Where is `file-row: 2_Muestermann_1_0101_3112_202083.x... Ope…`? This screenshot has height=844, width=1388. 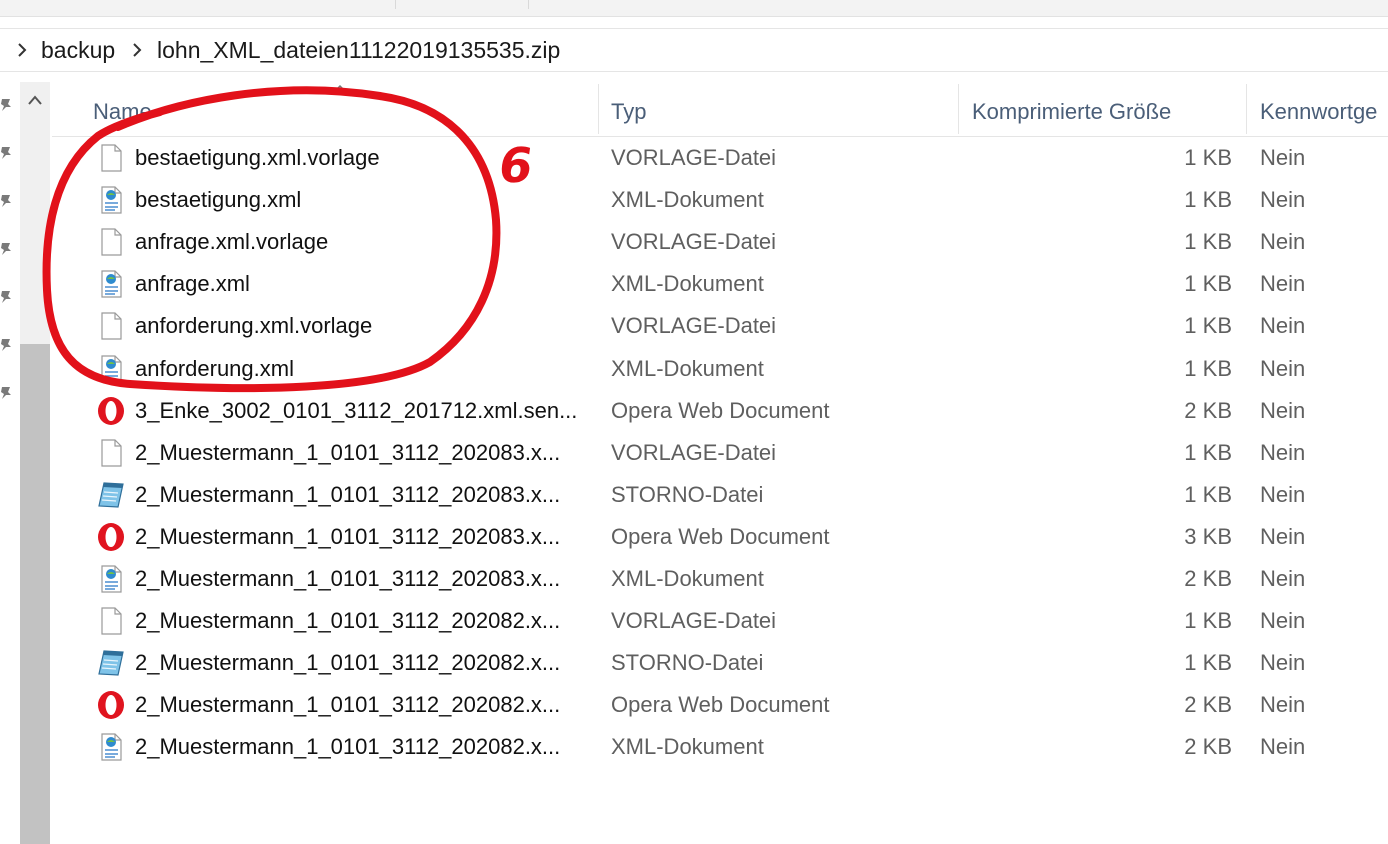
file-row: 2_Muestermann_1_0101_3112_202083.x... Ope… is located at coordinates (720, 537).